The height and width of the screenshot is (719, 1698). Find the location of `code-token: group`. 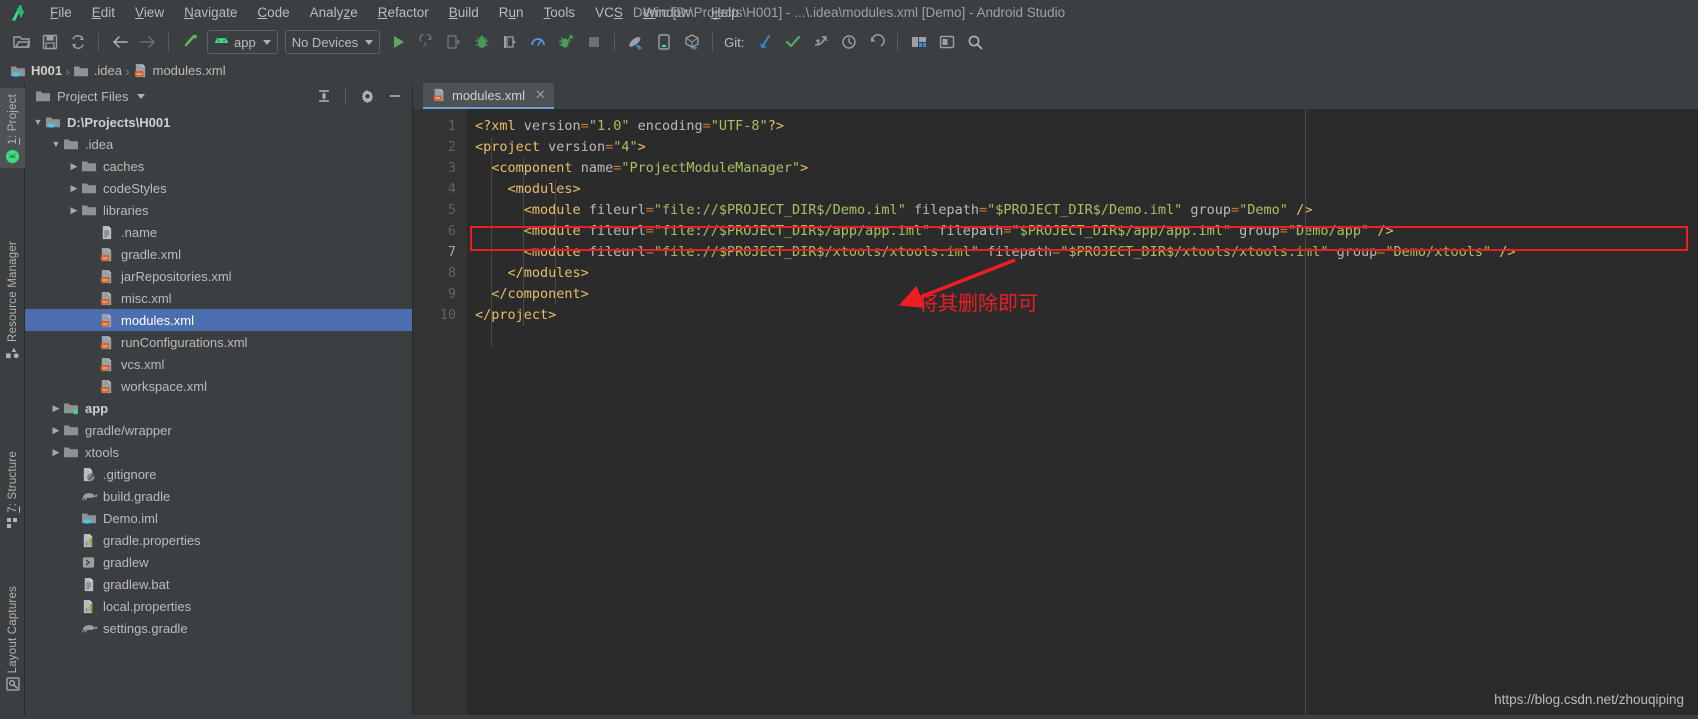

code-token: group is located at coordinates (1259, 231).